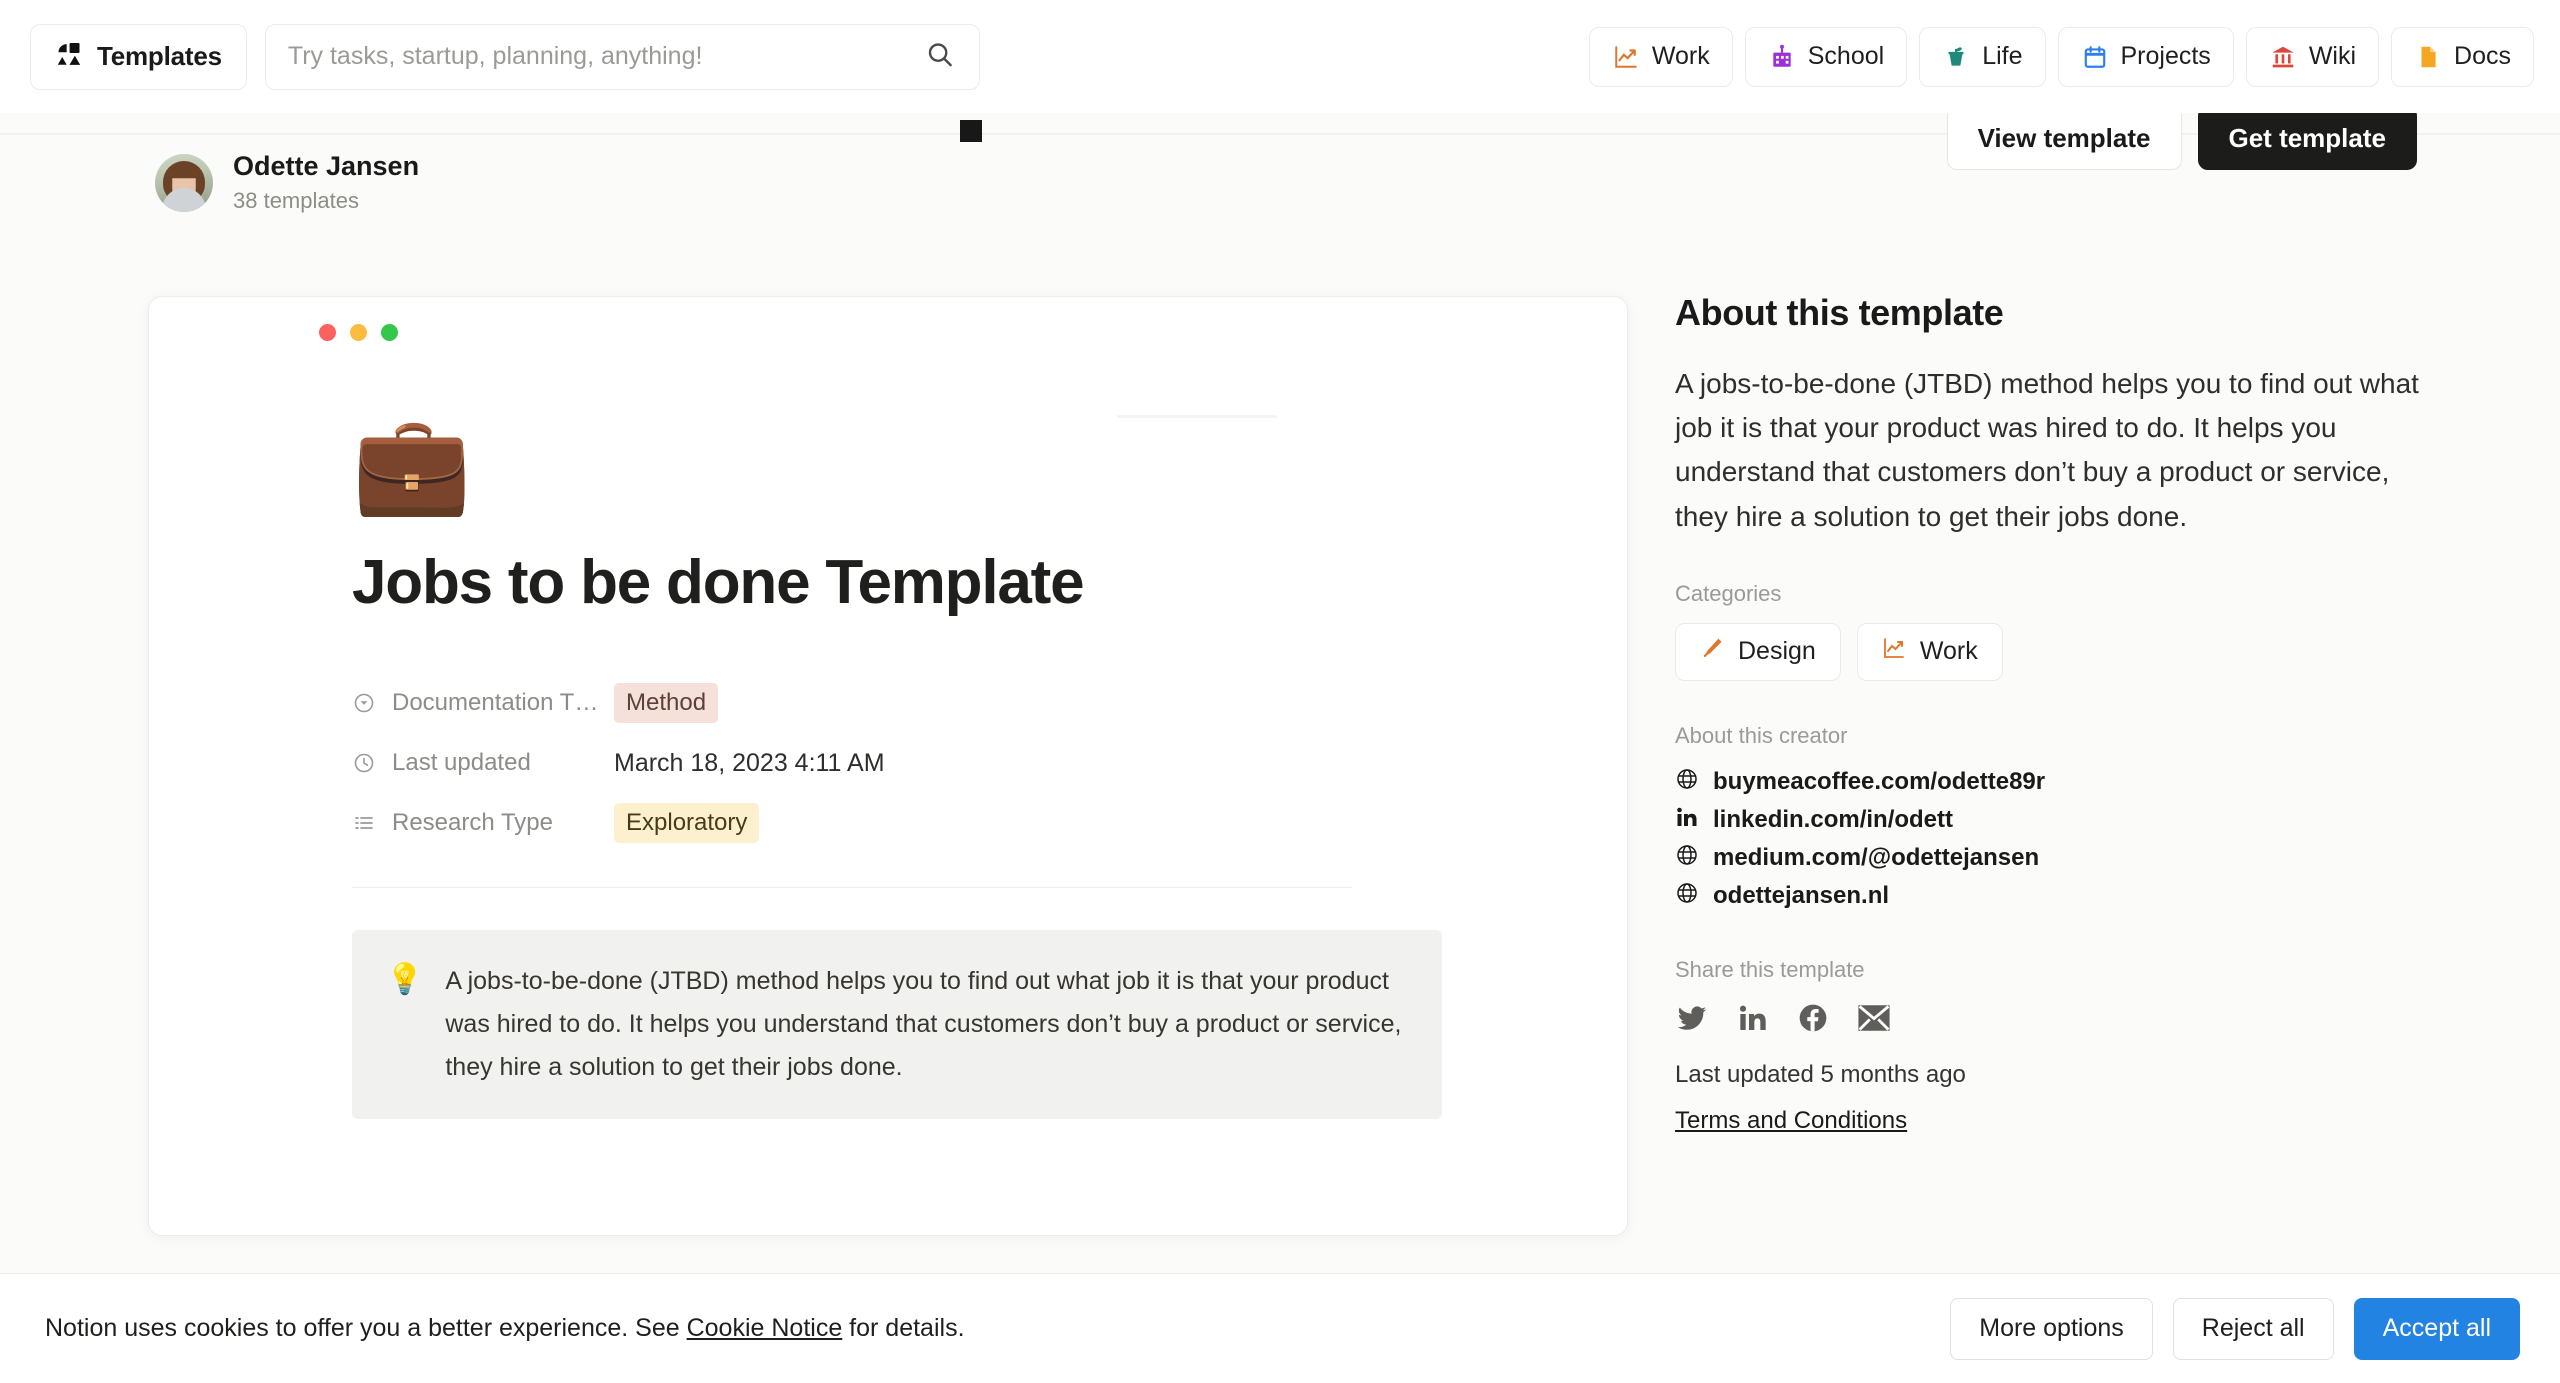 The height and width of the screenshot is (1383, 2560). I want to click on window-close-dot, so click(327, 332).